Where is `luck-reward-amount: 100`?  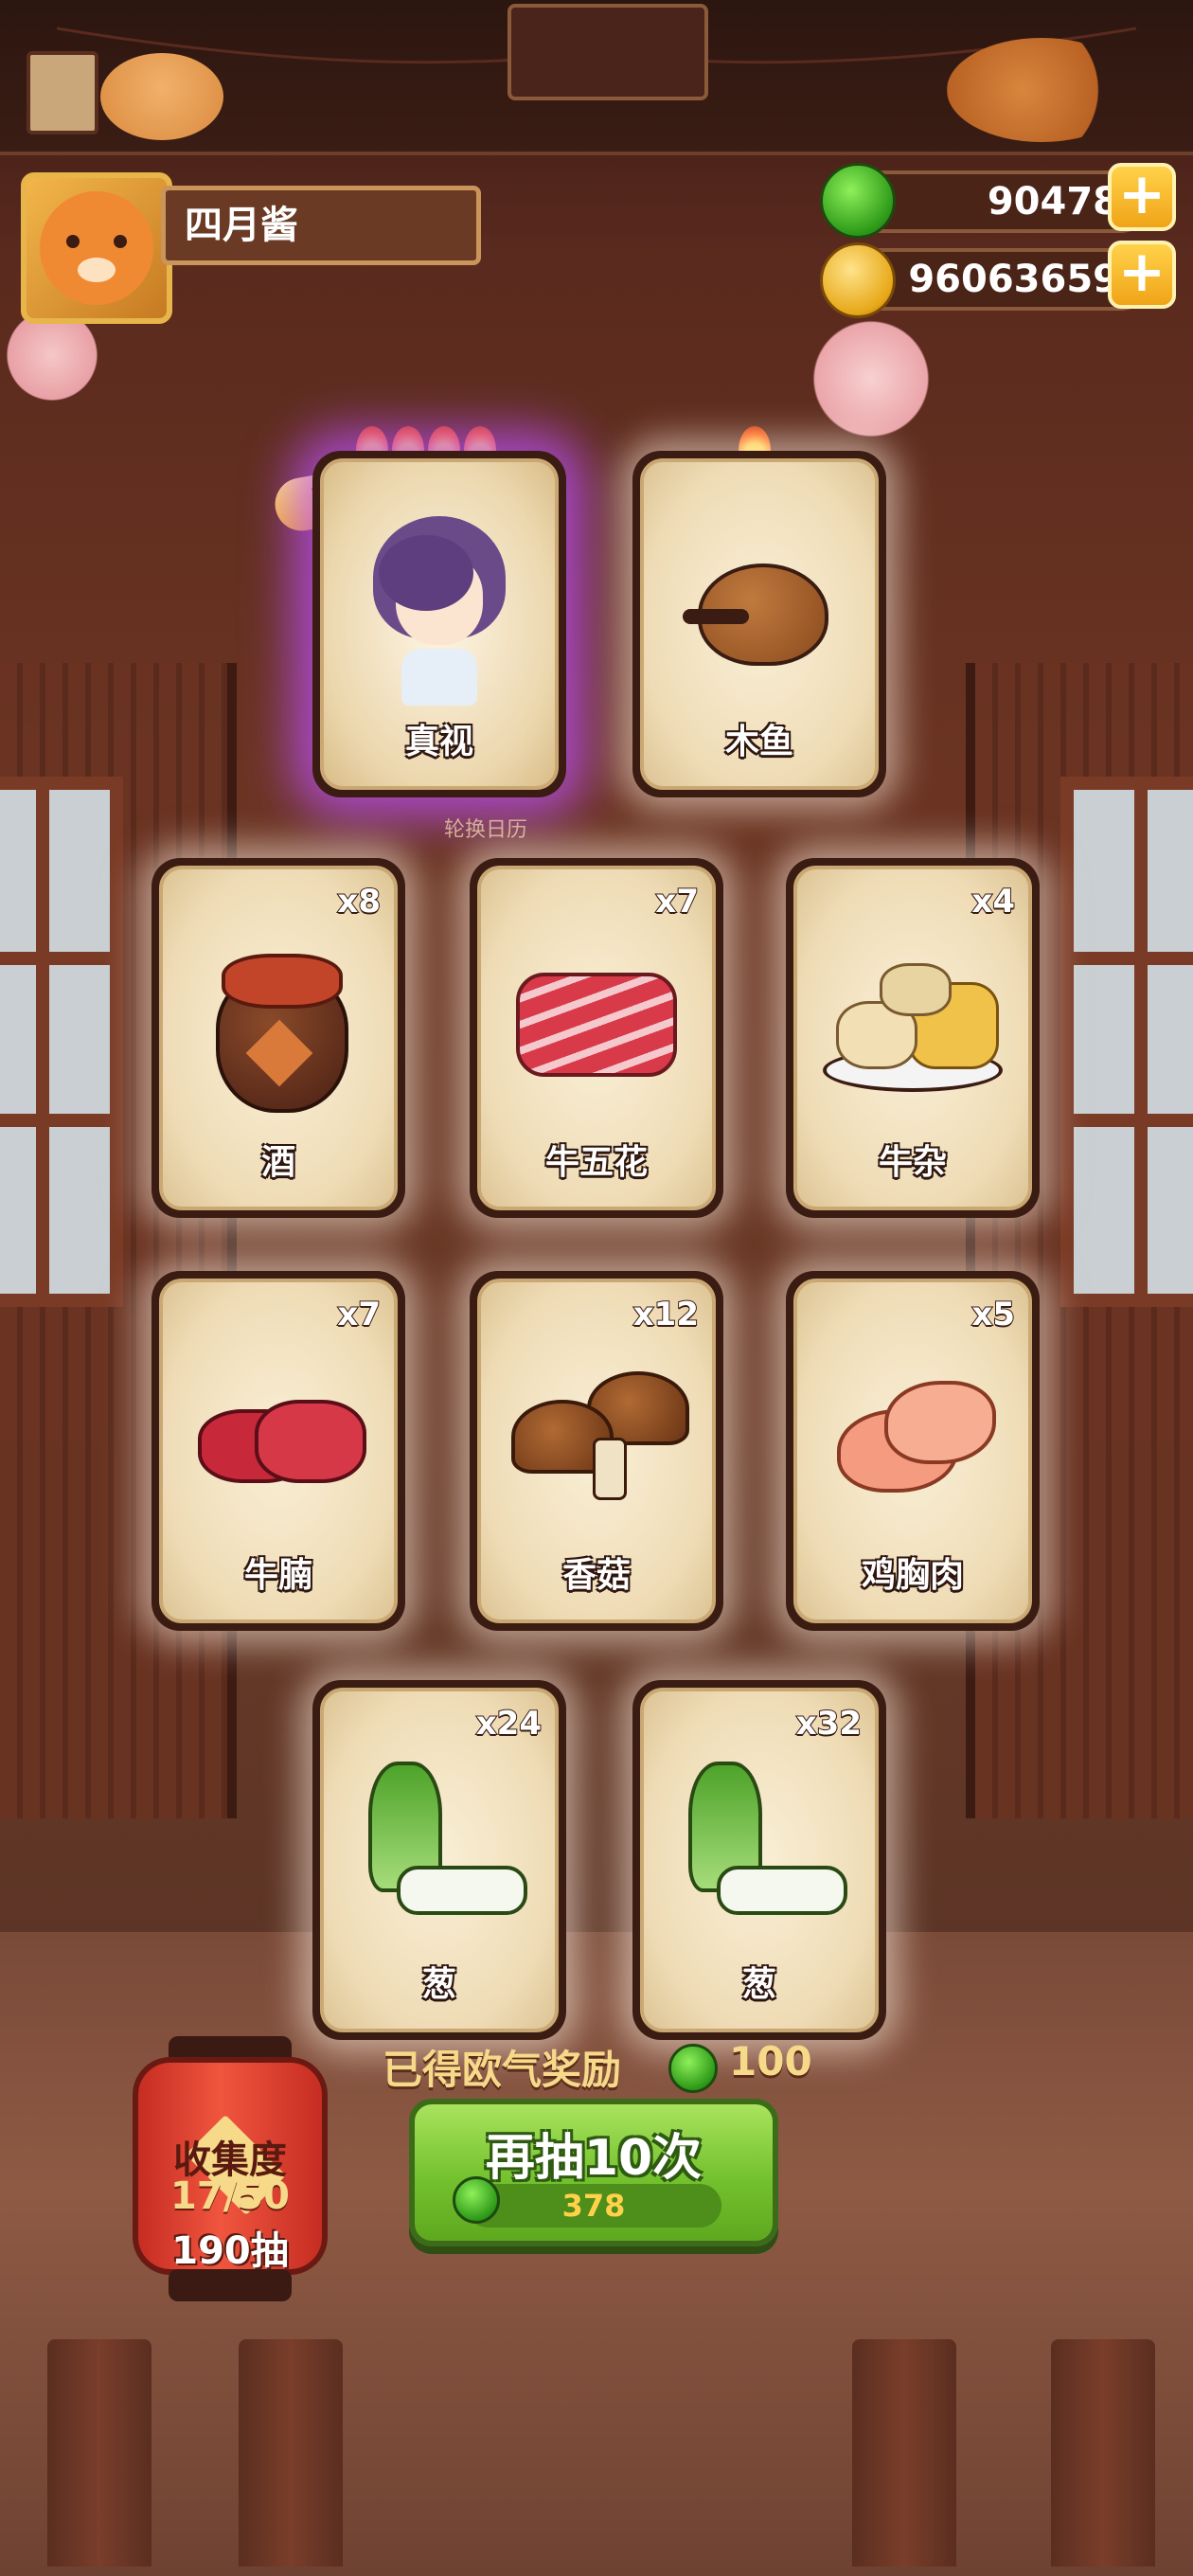 luck-reward-amount: 100 is located at coordinates (770, 2061).